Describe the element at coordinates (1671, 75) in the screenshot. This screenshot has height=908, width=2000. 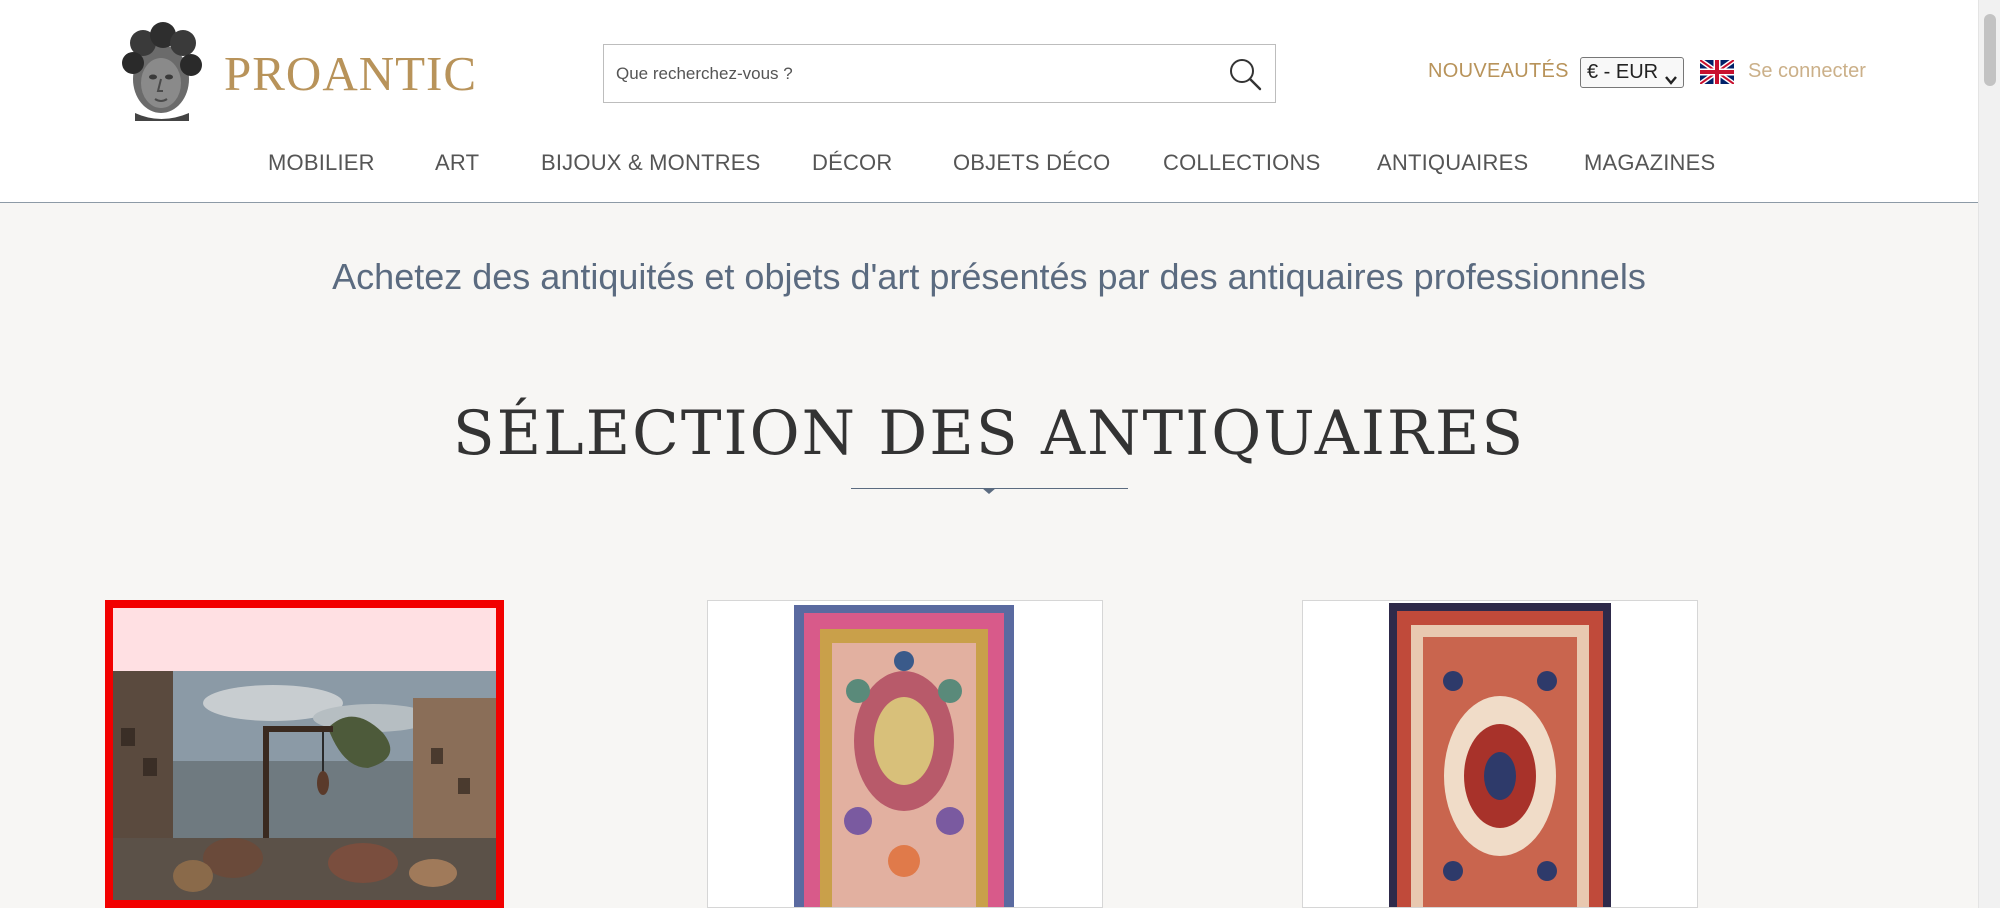
I see `chevron-down-icon` at that location.